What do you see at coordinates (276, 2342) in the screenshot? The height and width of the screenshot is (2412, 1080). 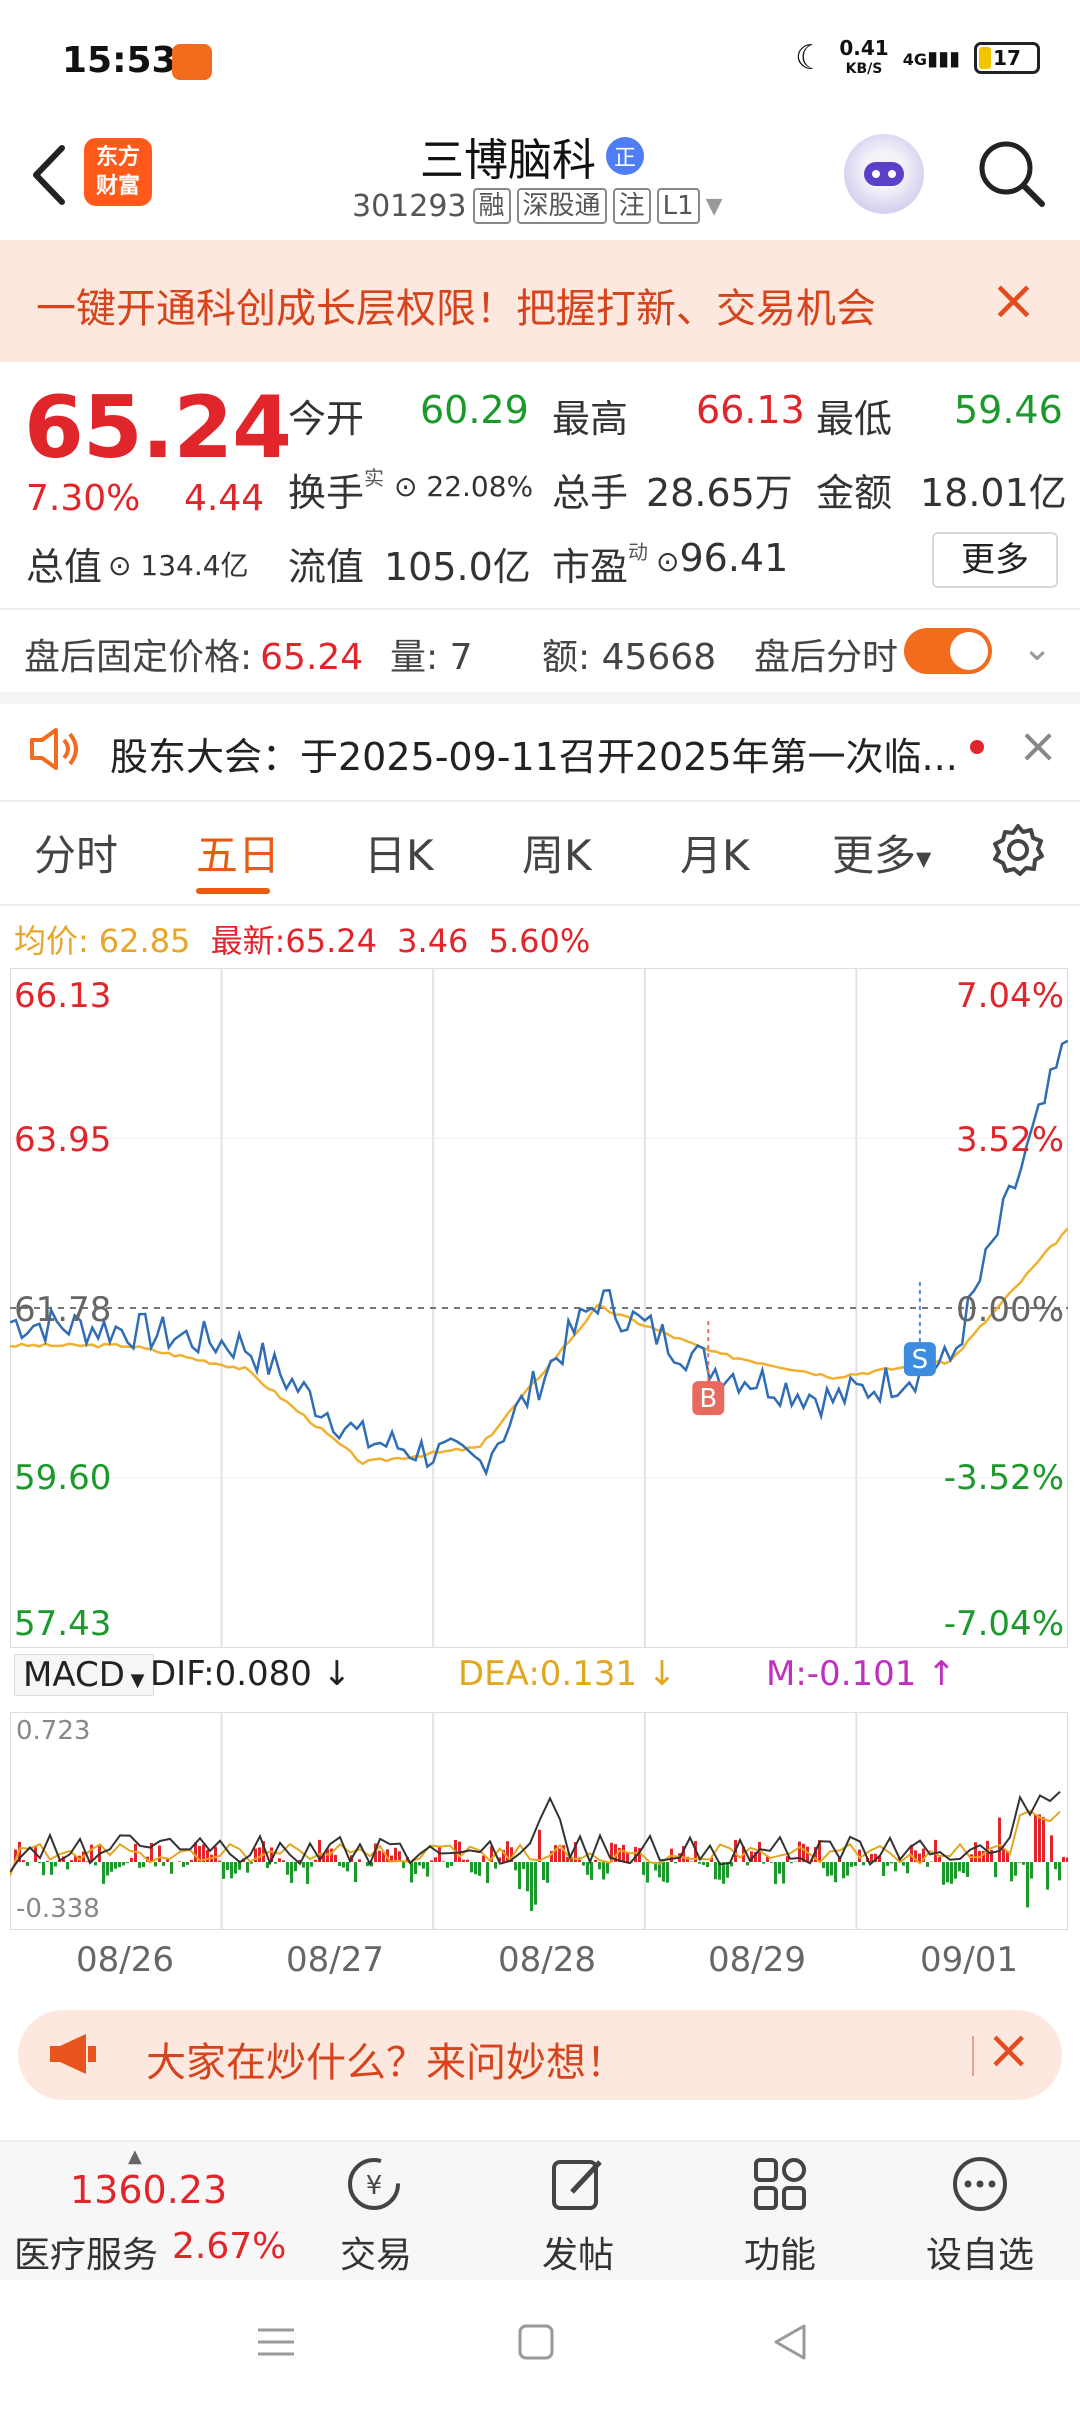 I see `menu-icon` at bounding box center [276, 2342].